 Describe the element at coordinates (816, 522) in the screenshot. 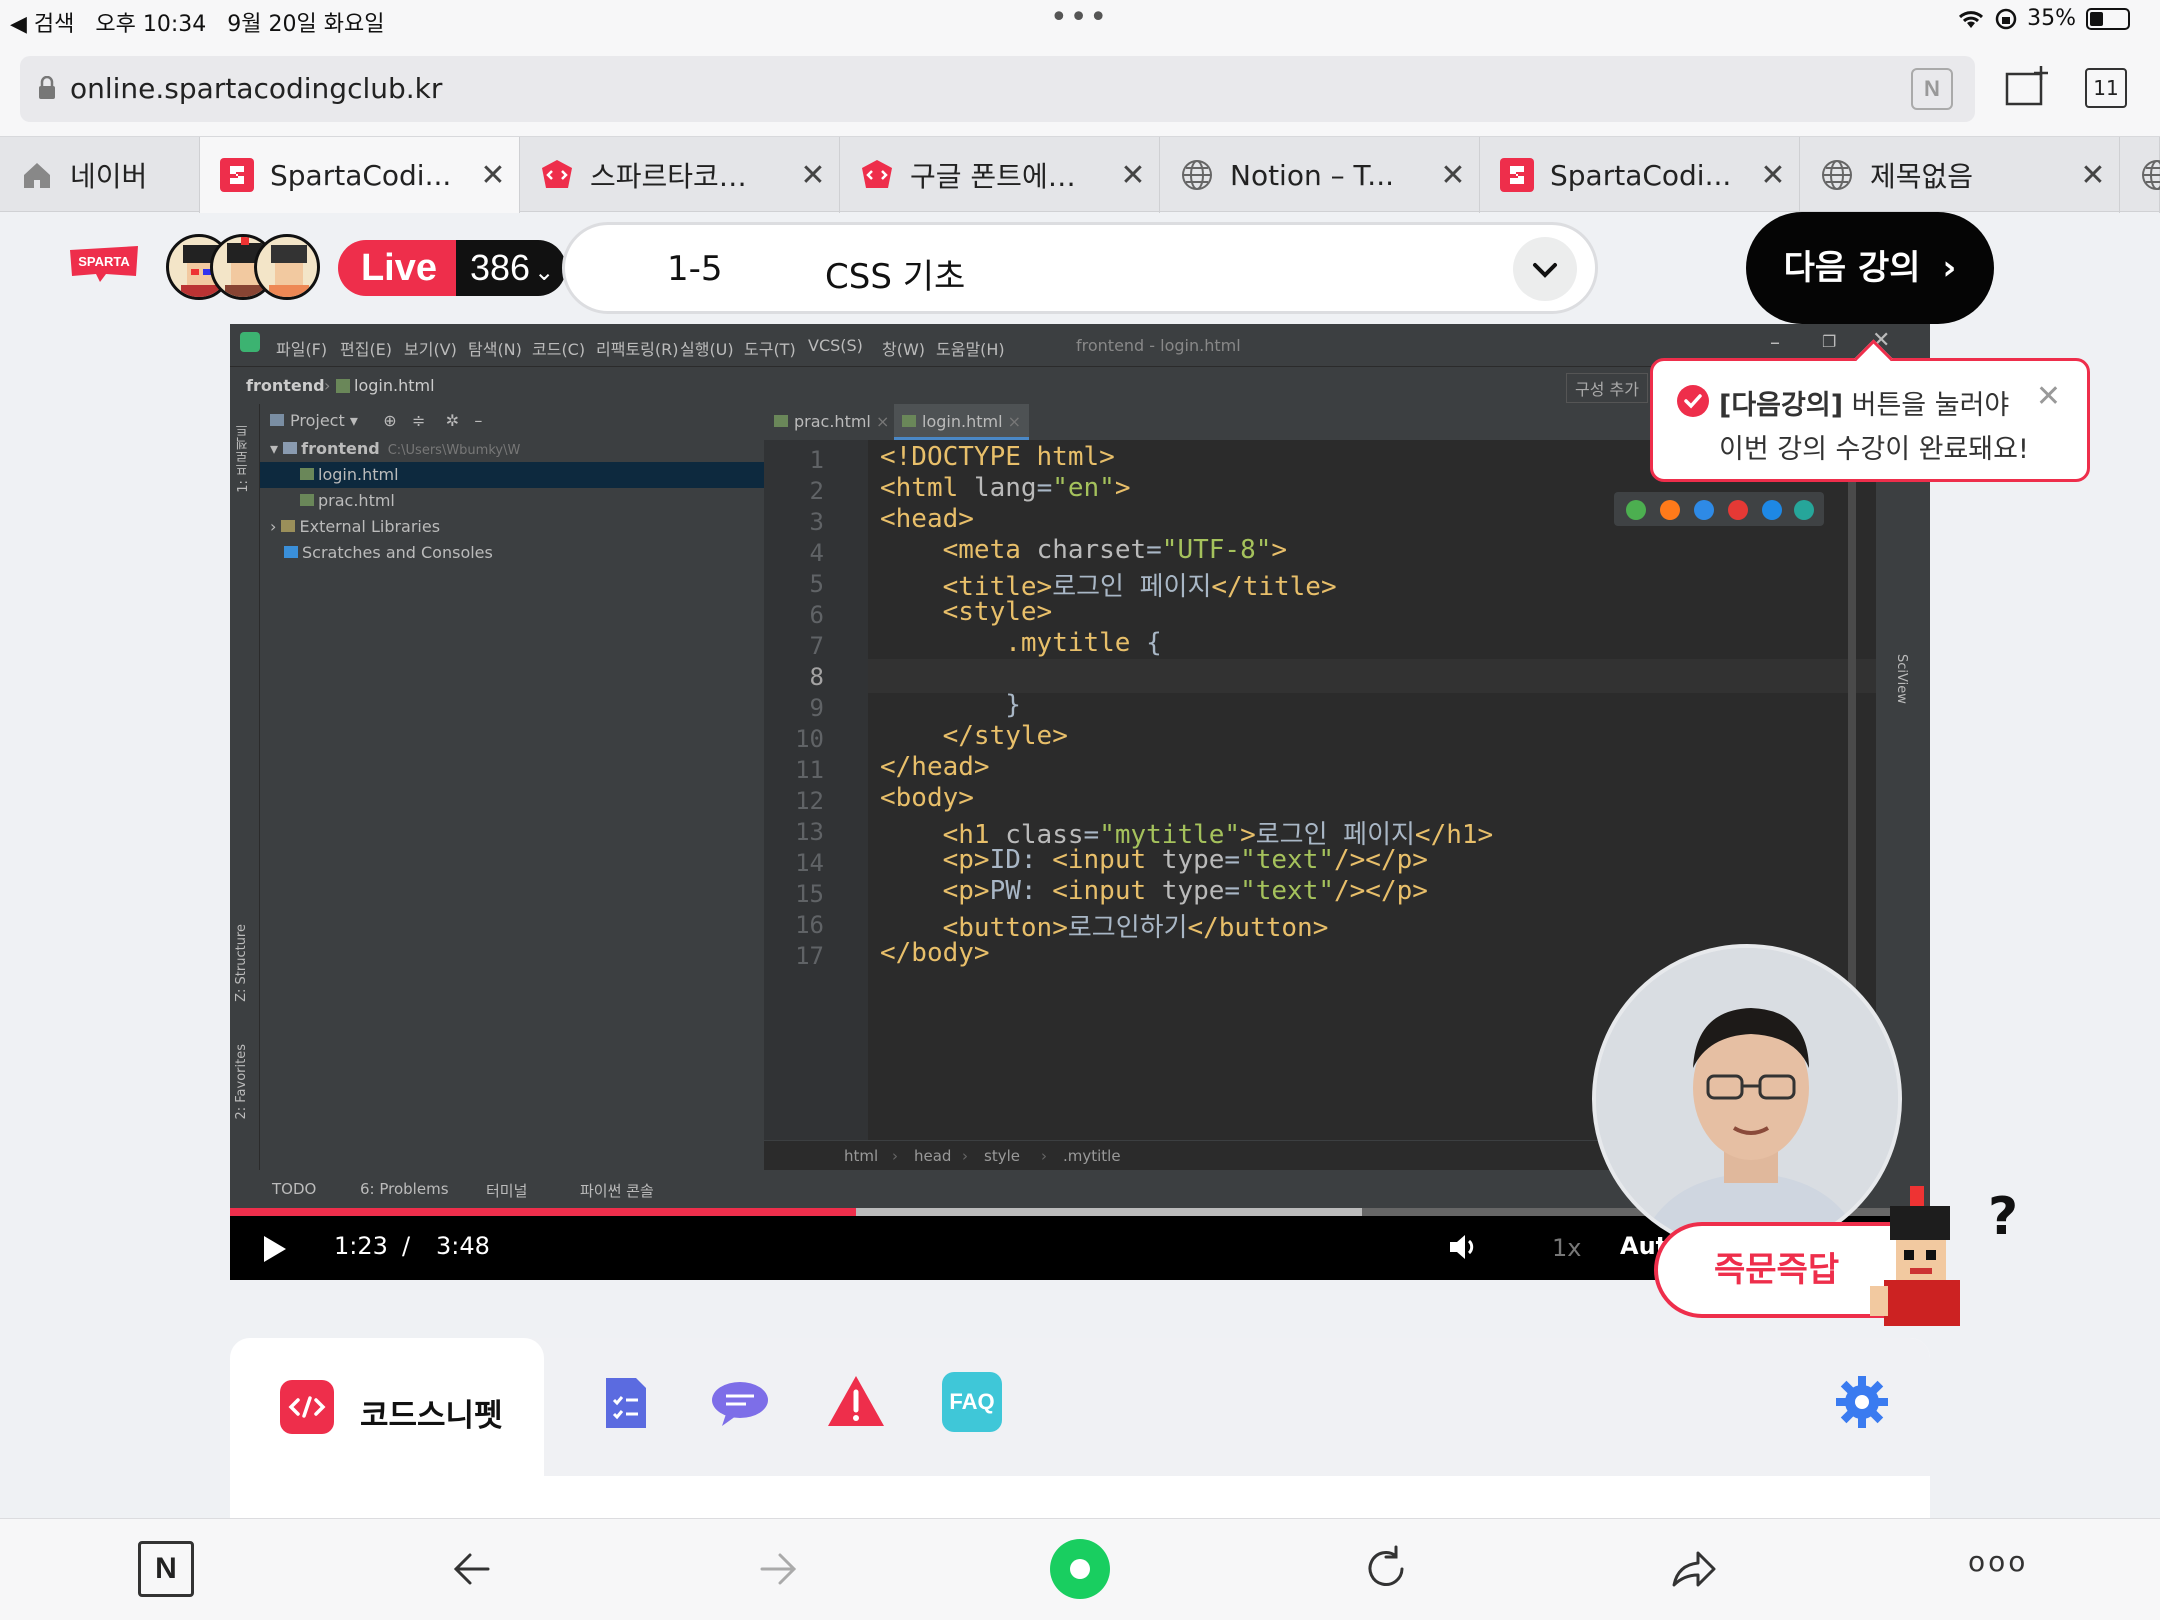

I see `line-number: 3` at that location.